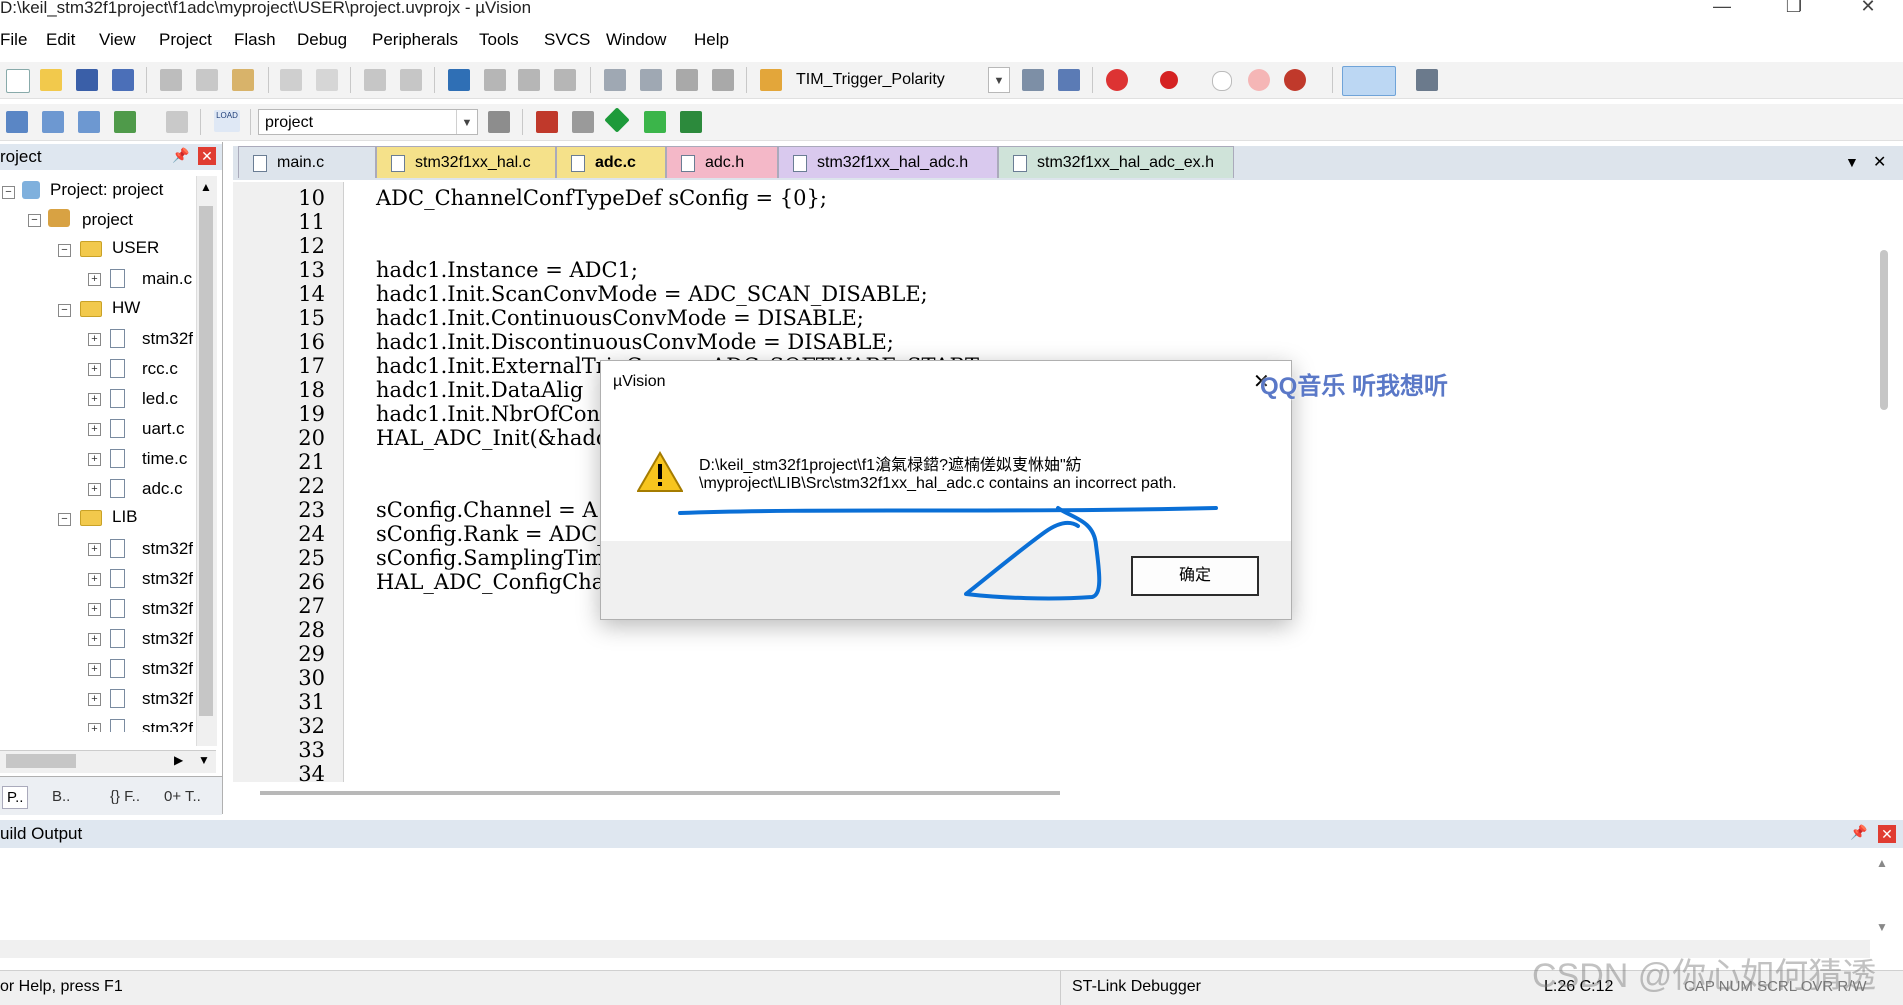  What do you see at coordinates (171, 80) in the screenshot?
I see `cut-icon` at bounding box center [171, 80].